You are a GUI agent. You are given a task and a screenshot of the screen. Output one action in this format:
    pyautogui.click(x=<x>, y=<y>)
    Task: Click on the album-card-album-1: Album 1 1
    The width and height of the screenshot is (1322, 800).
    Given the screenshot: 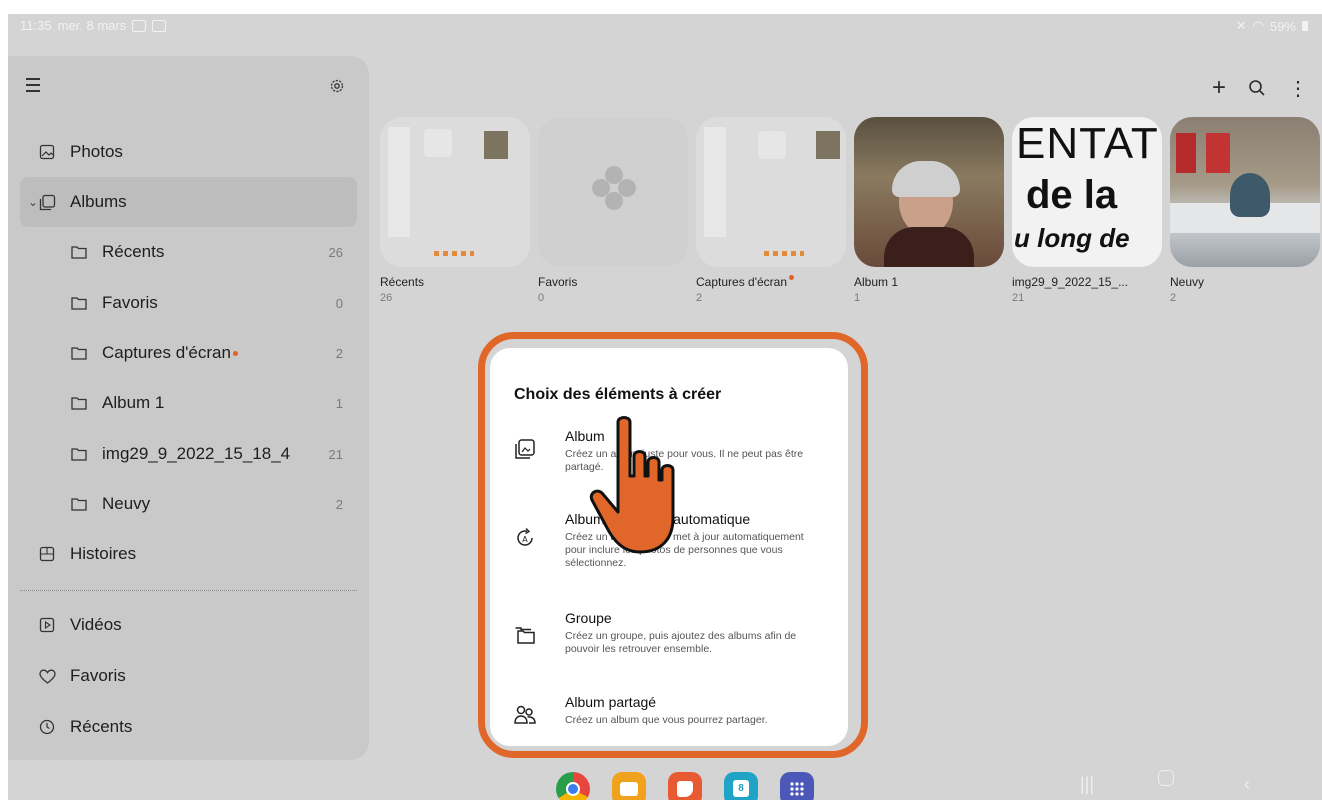 What is the action you would take?
    pyautogui.click(x=929, y=210)
    